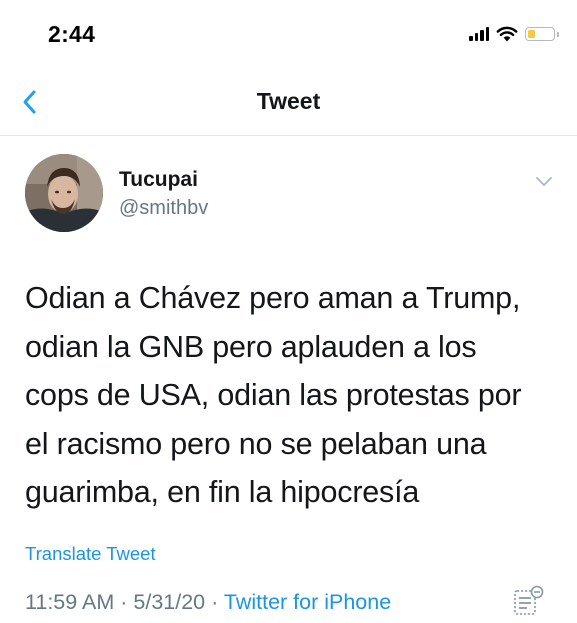 This screenshot has width=577, height=623. I want to click on tweet-date: 5/31/20, so click(169, 602).